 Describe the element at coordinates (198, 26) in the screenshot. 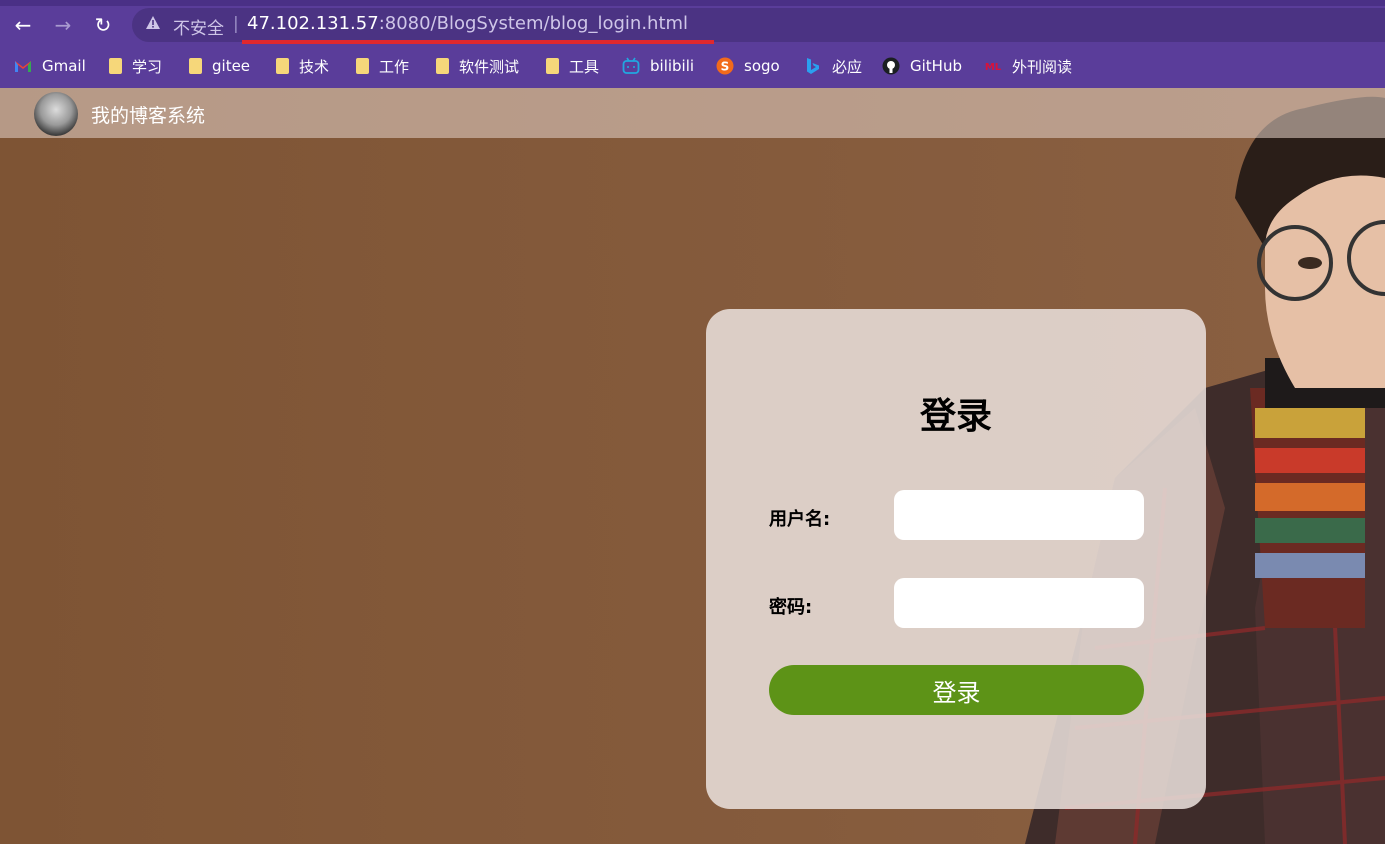

I see `security-status: 不安全` at that location.